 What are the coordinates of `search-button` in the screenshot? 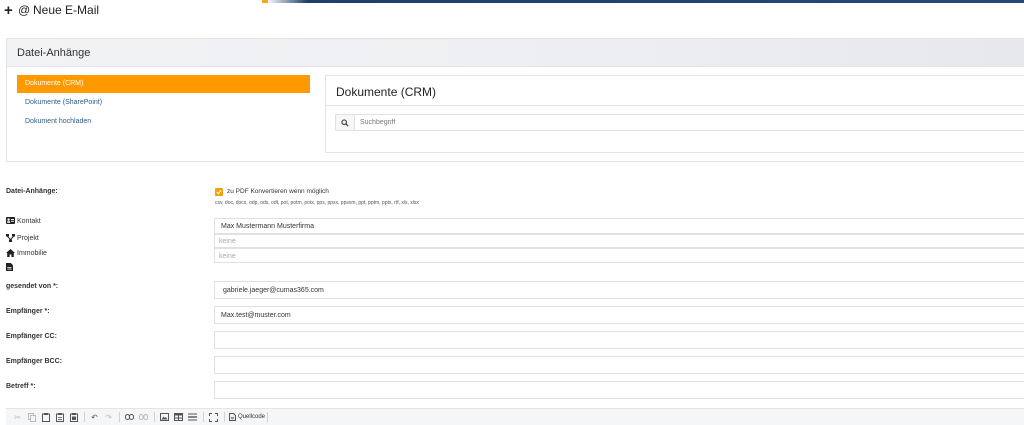 It's located at (345, 122).